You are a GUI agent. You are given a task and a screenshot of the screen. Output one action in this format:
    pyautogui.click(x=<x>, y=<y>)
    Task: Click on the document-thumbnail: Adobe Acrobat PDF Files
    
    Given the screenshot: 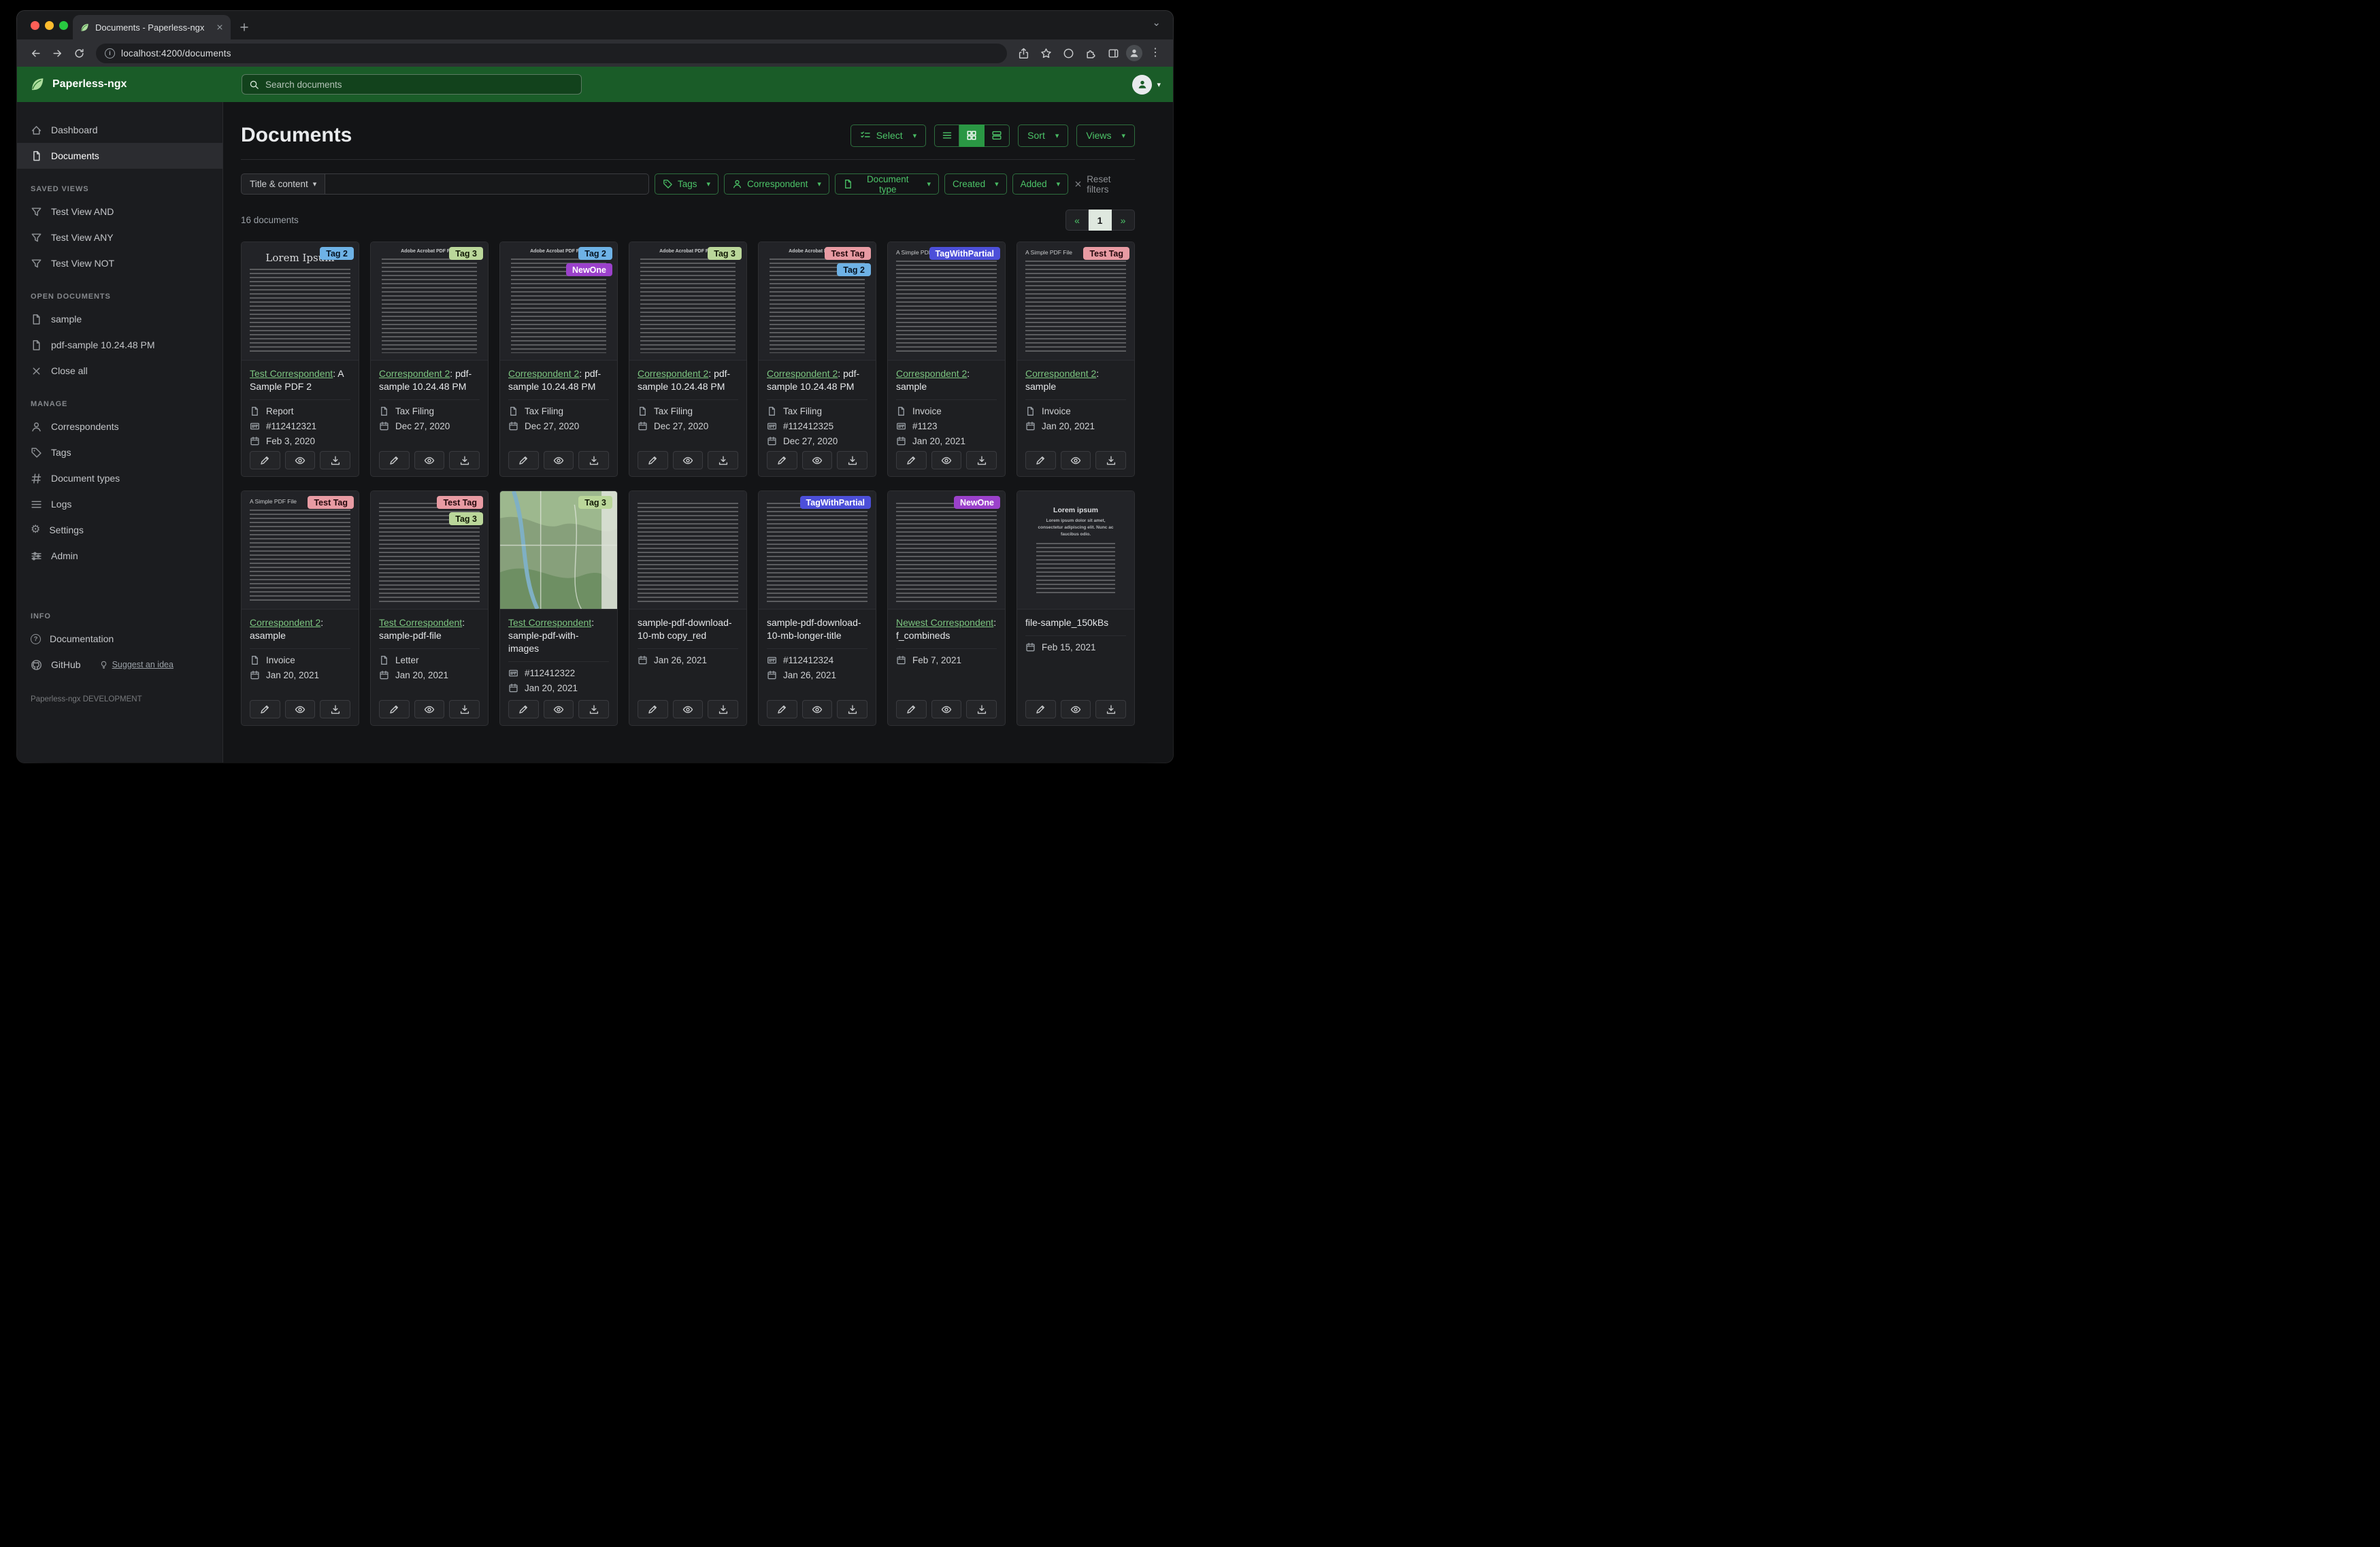 What is the action you would take?
    pyautogui.click(x=687, y=301)
    